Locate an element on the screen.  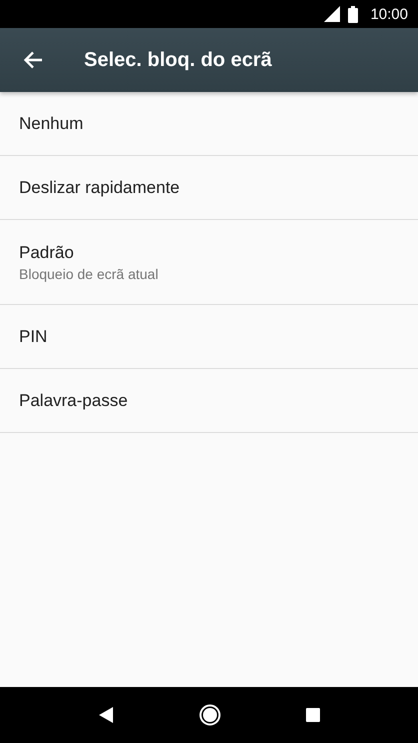
option-title: Padrão is located at coordinates (47, 252).